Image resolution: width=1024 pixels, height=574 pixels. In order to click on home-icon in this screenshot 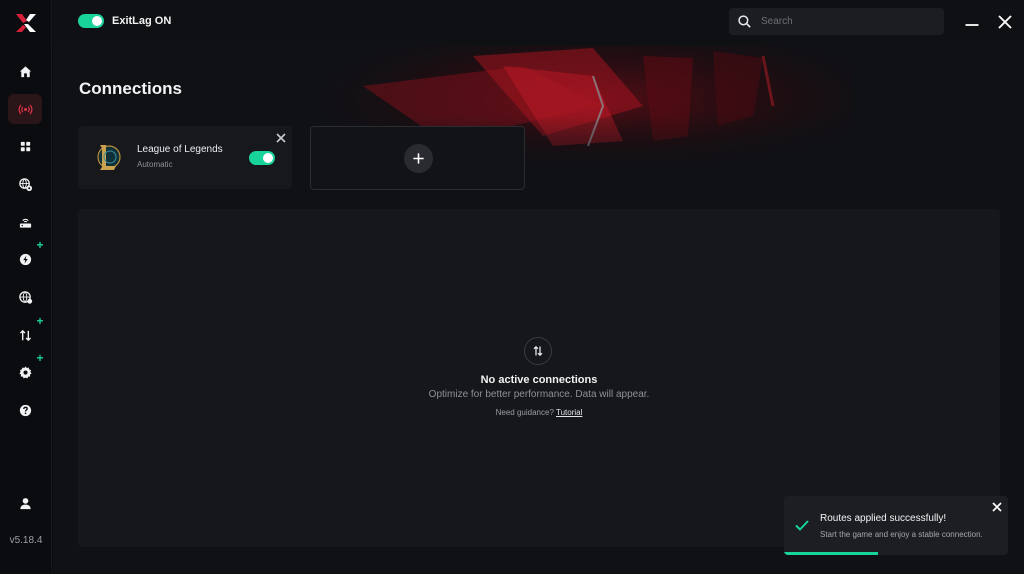, I will do `click(25, 71)`.